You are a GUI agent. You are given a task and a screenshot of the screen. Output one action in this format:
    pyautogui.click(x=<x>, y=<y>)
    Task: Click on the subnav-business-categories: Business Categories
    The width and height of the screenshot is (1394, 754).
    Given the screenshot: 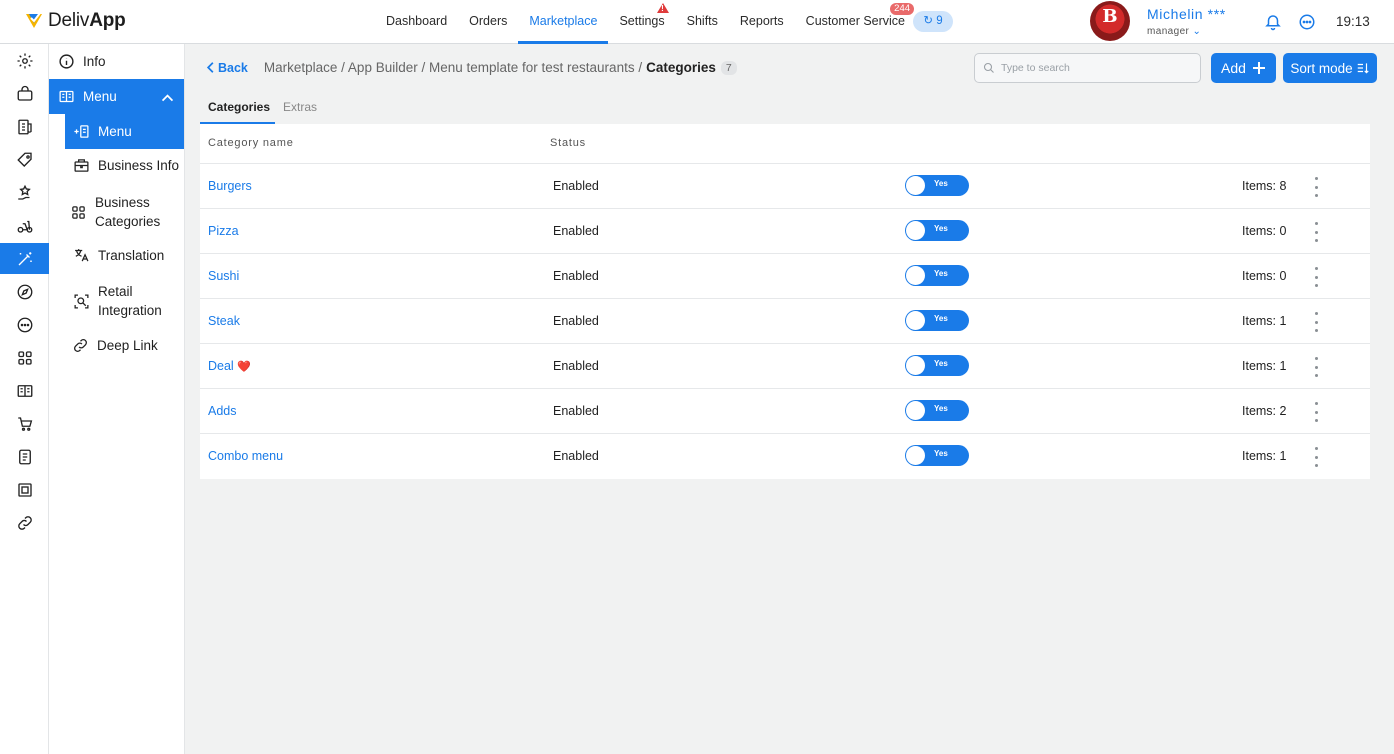 What is the action you would take?
    pyautogui.click(x=115, y=212)
    